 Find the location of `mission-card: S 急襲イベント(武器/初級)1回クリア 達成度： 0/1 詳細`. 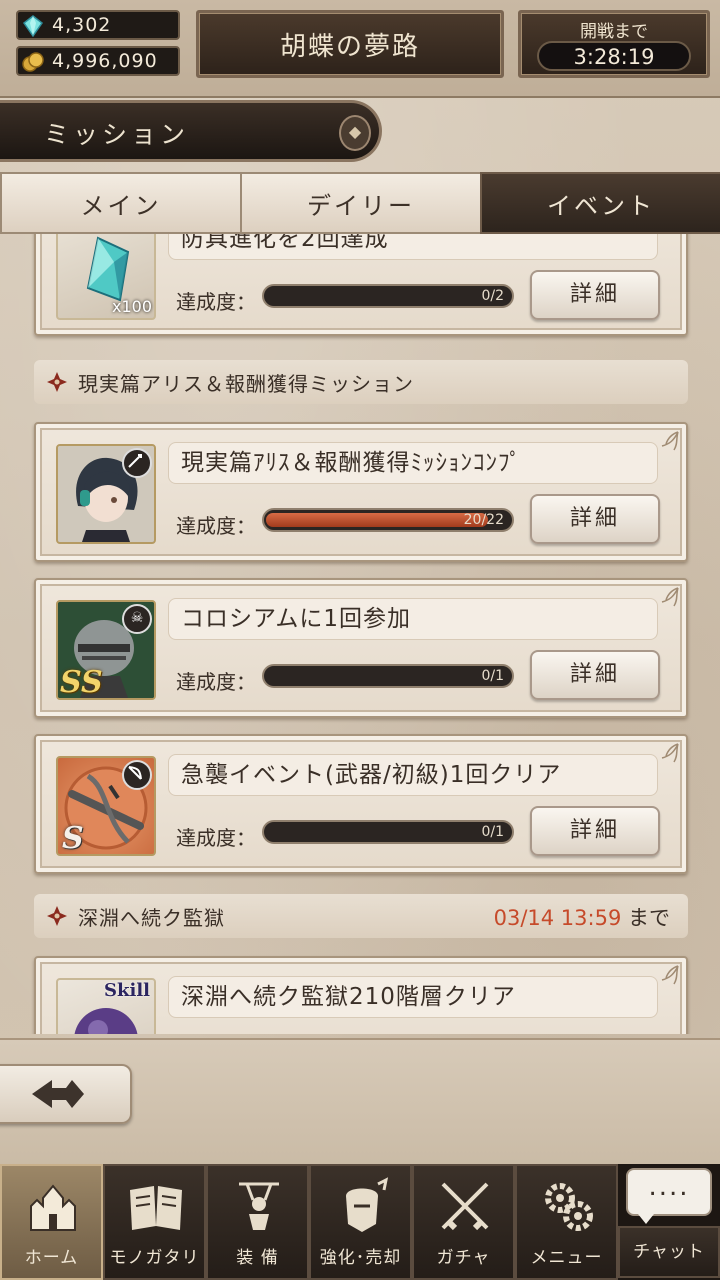

mission-card: S 急襲イベント(武器/初級)1回クリア 達成度： 0/1 詳細 is located at coordinates (361, 804).